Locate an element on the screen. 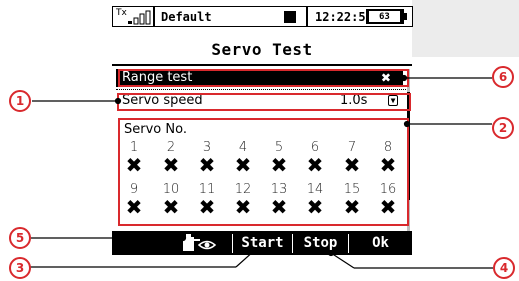 The image size is (519, 281). callout-6-badge: 6 is located at coordinates (503, 77).